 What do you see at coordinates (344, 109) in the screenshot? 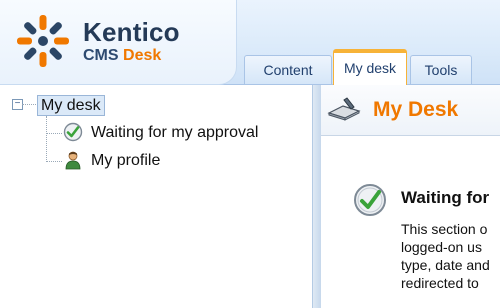
I see `desk-pen-icon` at bounding box center [344, 109].